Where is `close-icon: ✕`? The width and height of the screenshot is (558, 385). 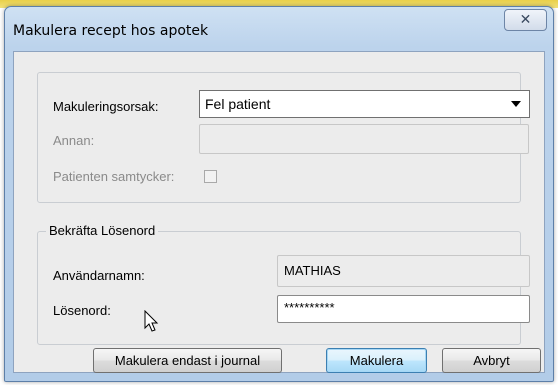
close-icon: ✕ is located at coordinates (525, 19).